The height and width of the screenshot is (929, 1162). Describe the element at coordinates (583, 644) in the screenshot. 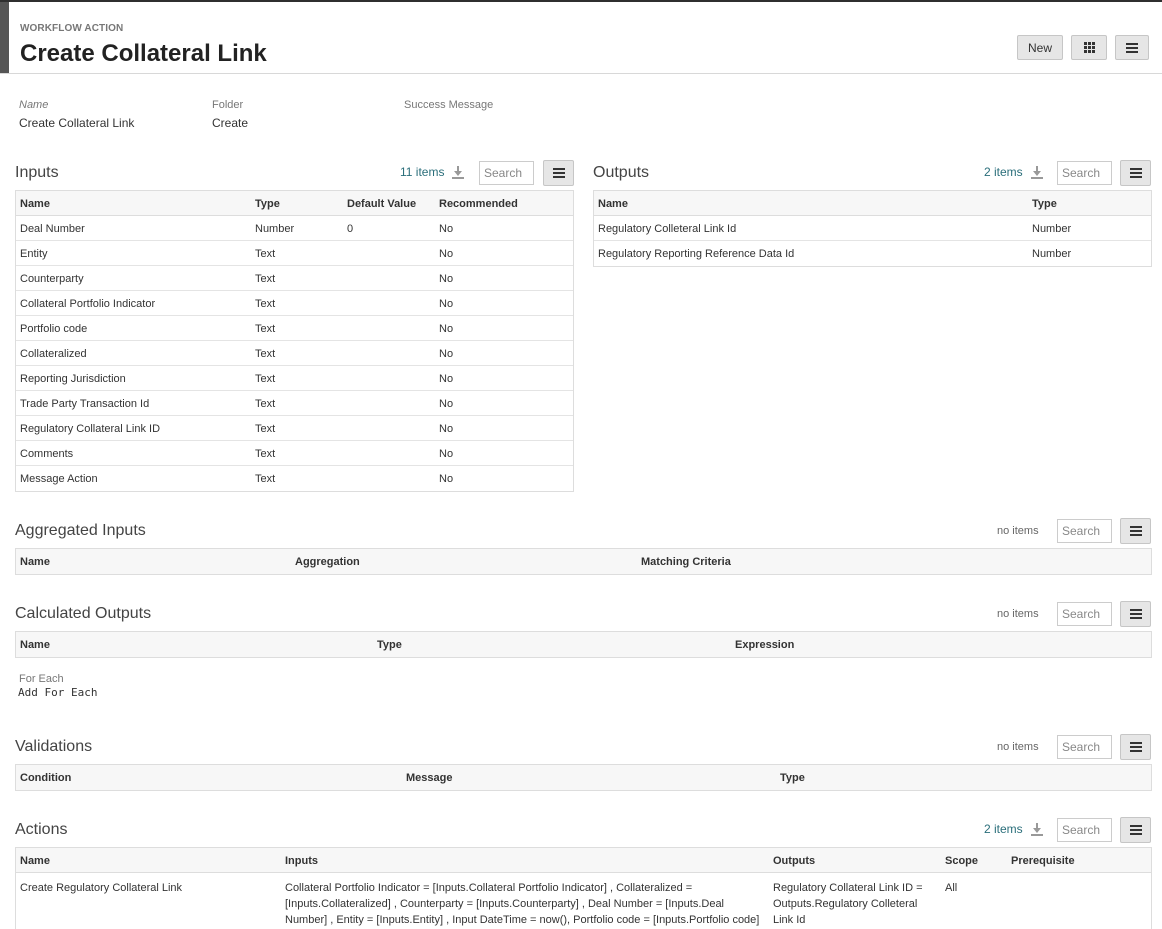

I see `table-header: Name Type Expression` at that location.